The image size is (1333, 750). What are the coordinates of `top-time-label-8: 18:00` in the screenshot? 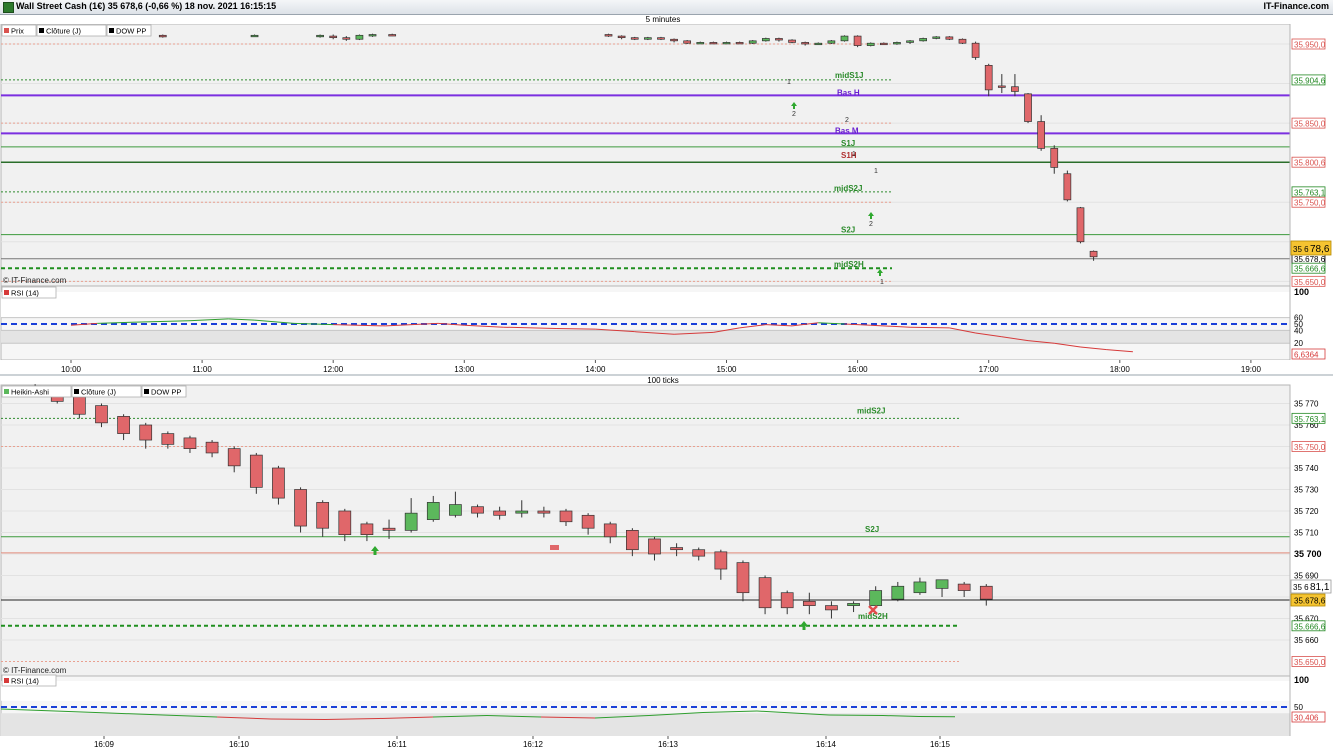 It's located at (1120, 369).